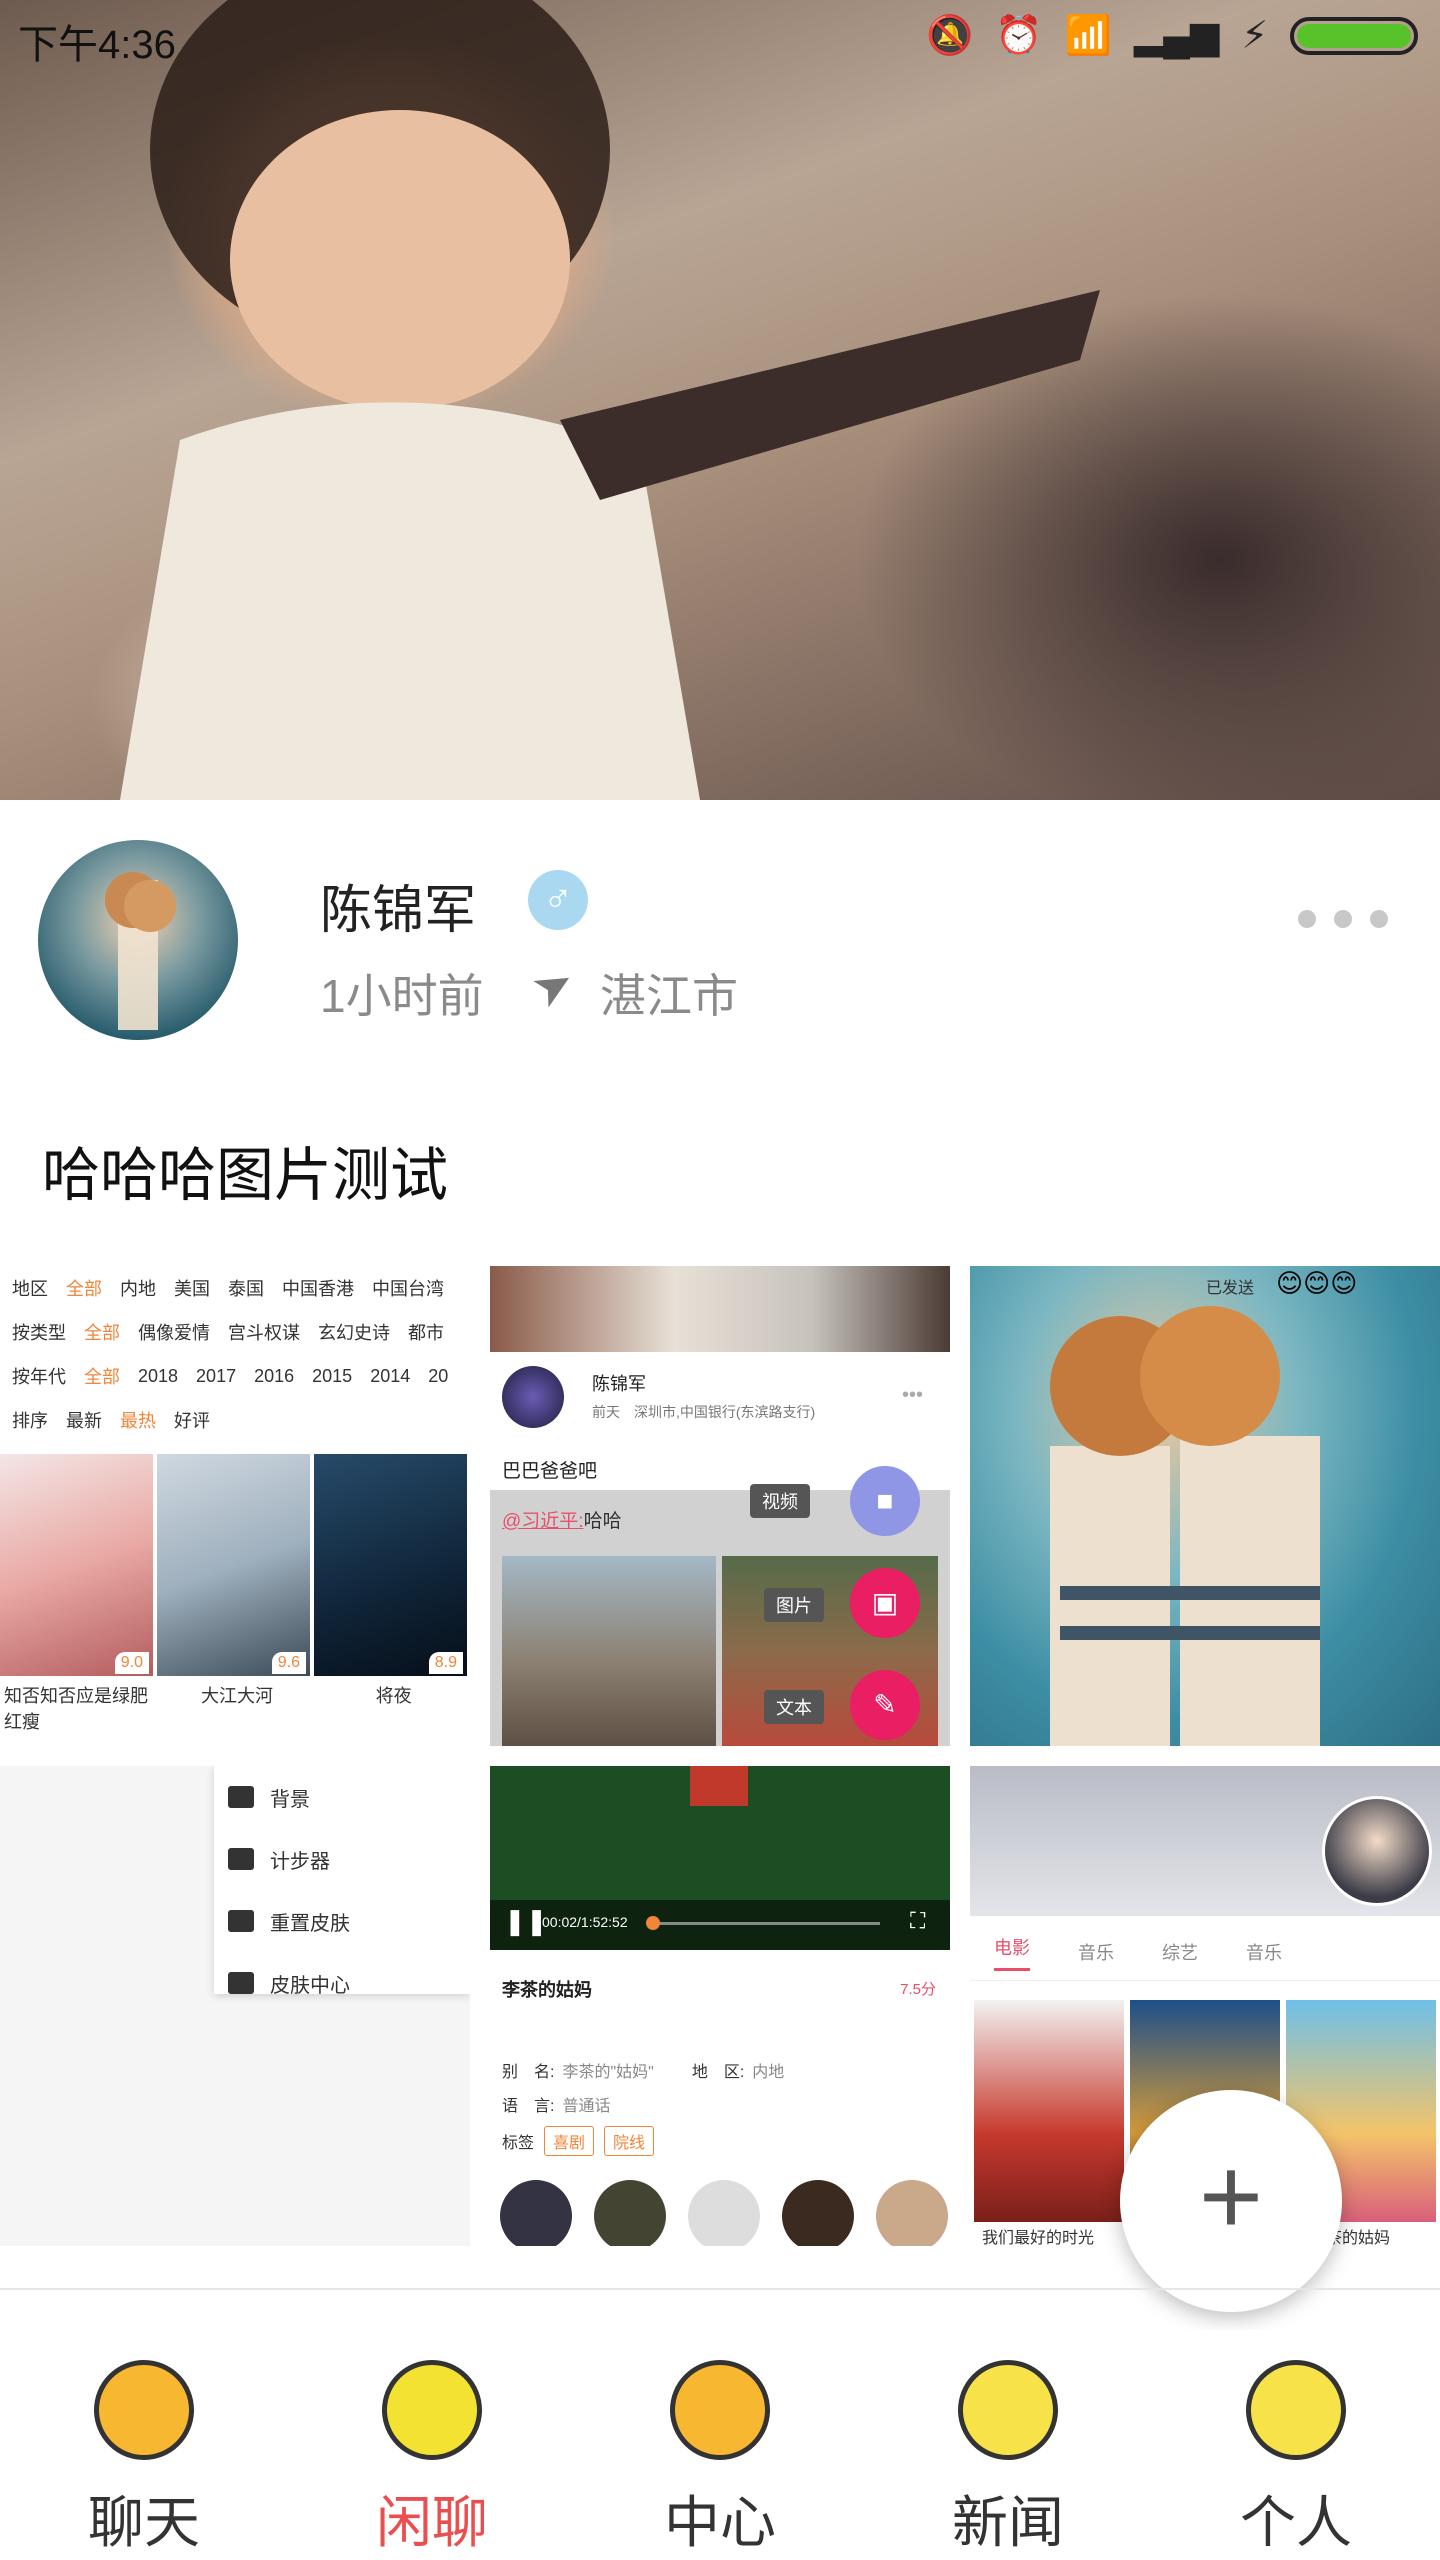  I want to click on filter-option: 泰国, so click(246, 1289).